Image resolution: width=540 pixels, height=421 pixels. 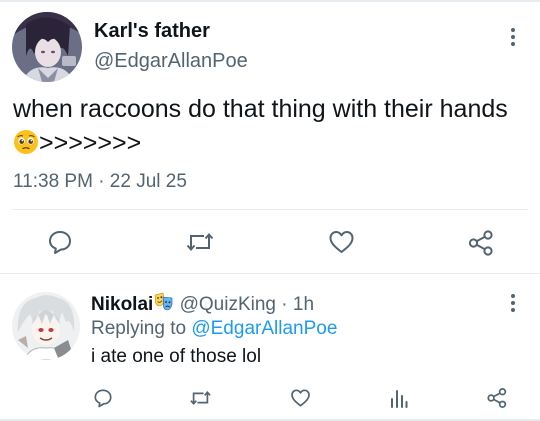 I want to click on replying-to-mention: @EdgarAllanPoe, so click(x=264, y=328).